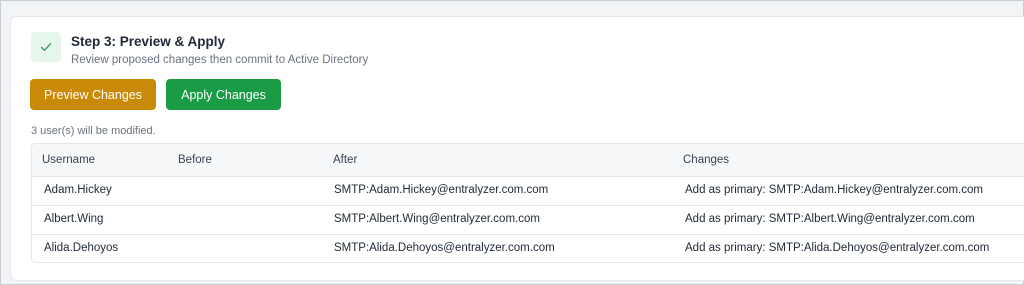 The image size is (1024, 285). I want to click on cell-after: SMTP:Albert.Wing@entralyzer.com.com, so click(437, 219).